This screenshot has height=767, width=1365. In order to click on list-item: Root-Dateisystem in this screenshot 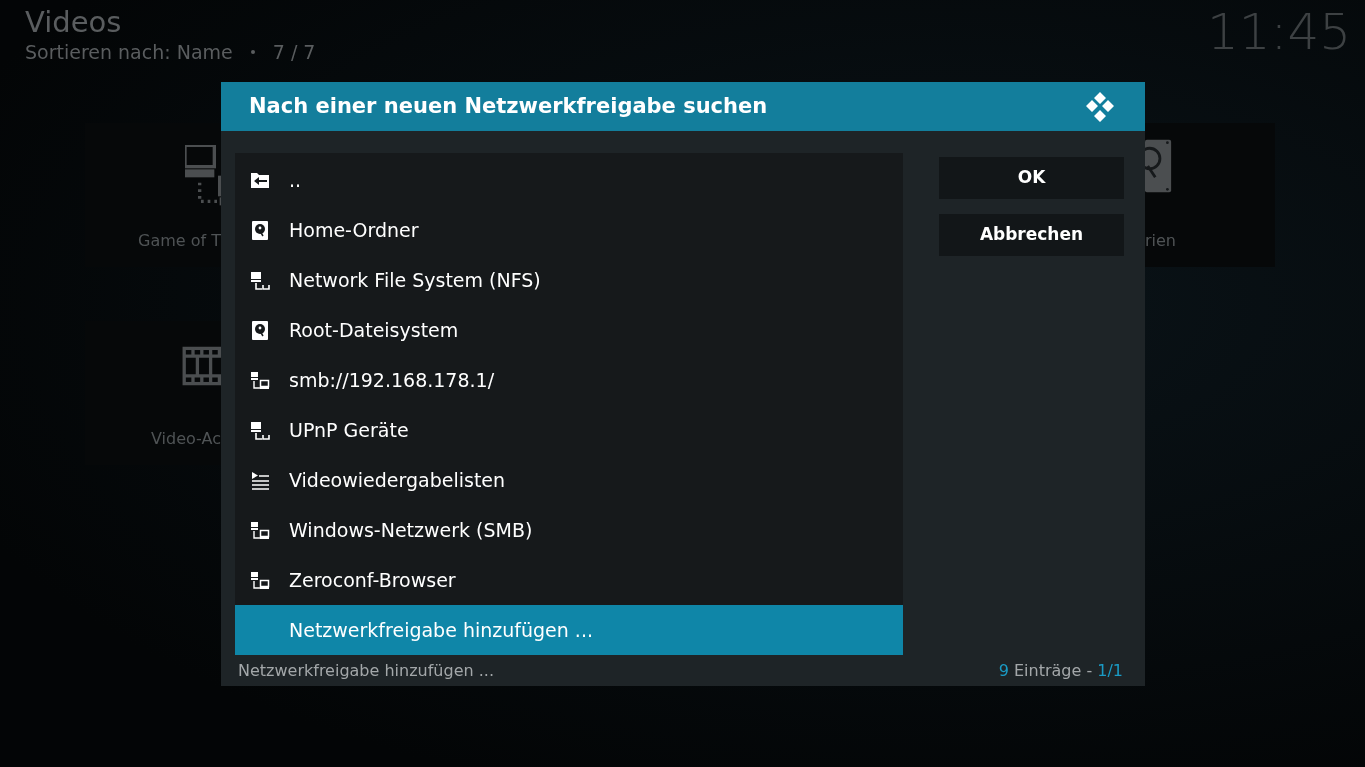, I will do `click(569, 330)`.